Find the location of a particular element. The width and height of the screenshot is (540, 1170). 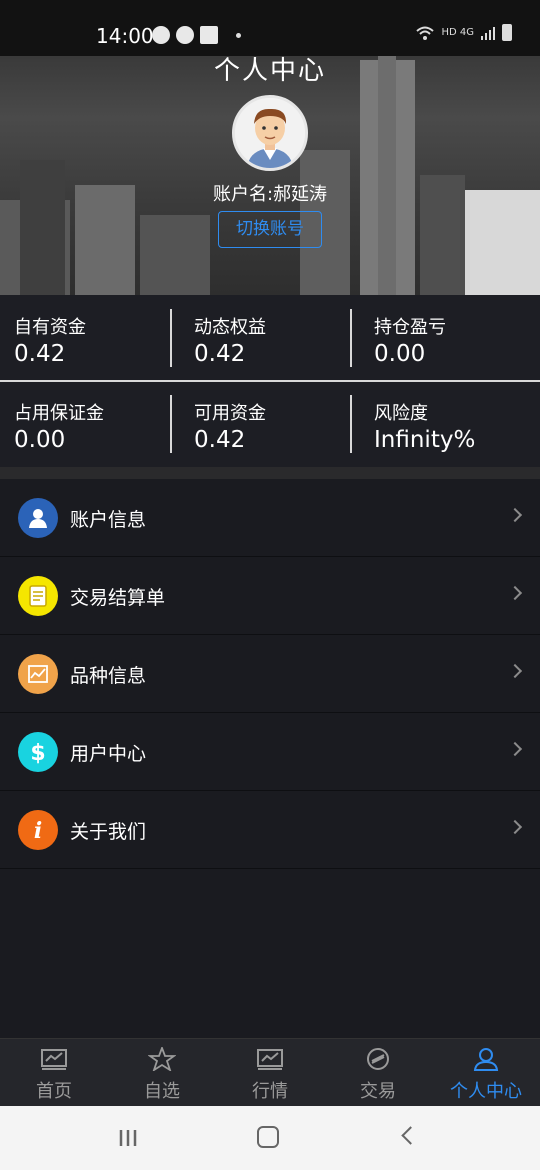

status-bar: 14:00 HD 4G is located at coordinates (270, 28).